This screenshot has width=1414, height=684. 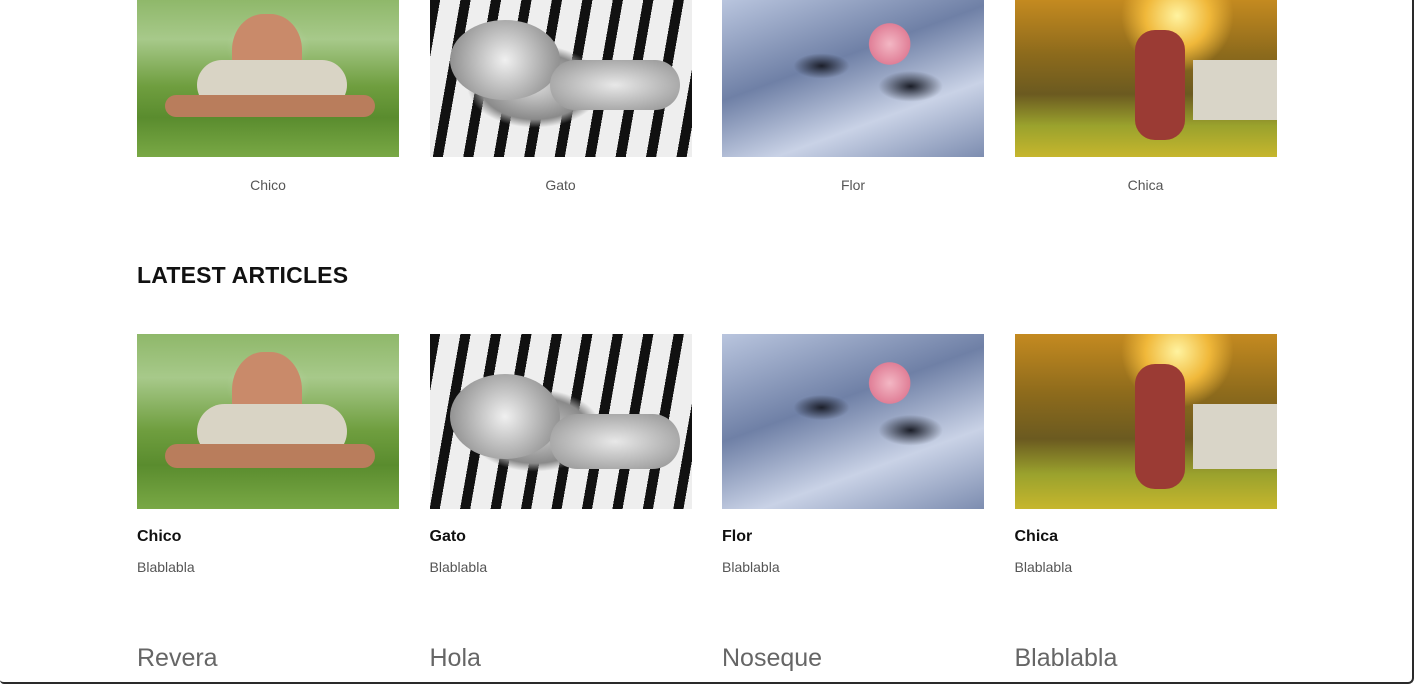 I want to click on section-heading: LATEST ARTICLES, so click(x=243, y=275).